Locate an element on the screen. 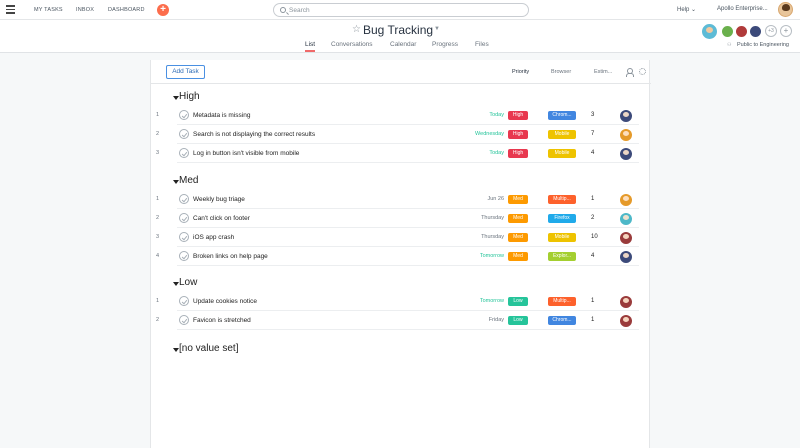 The image size is (800, 448). section-header: Med is located at coordinates (188, 180).